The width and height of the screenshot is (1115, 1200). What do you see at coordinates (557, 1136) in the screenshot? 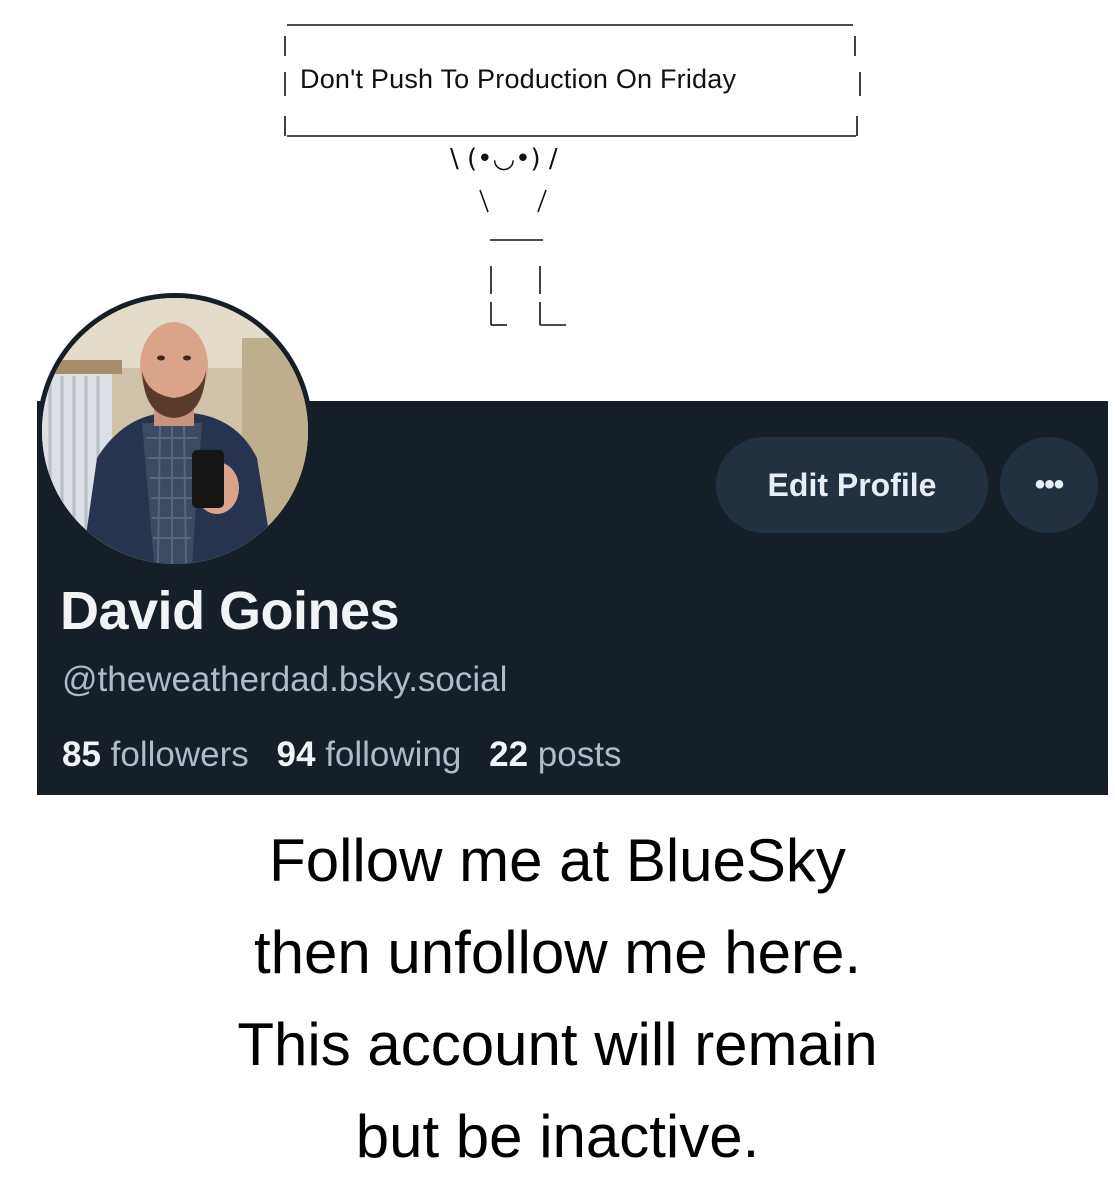
I see `message-line-4: but be inactive.` at bounding box center [557, 1136].